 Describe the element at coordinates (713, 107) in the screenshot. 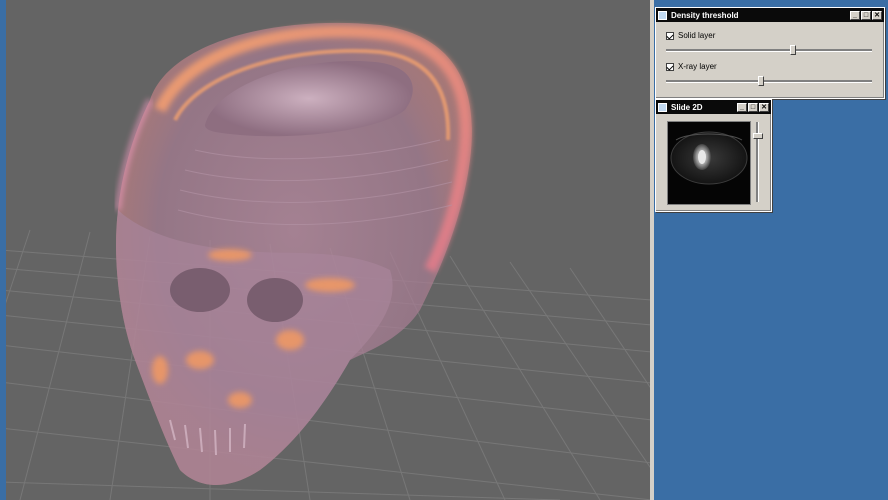

I see `slide-titlebar: Slide 2D _ □ ✕` at that location.